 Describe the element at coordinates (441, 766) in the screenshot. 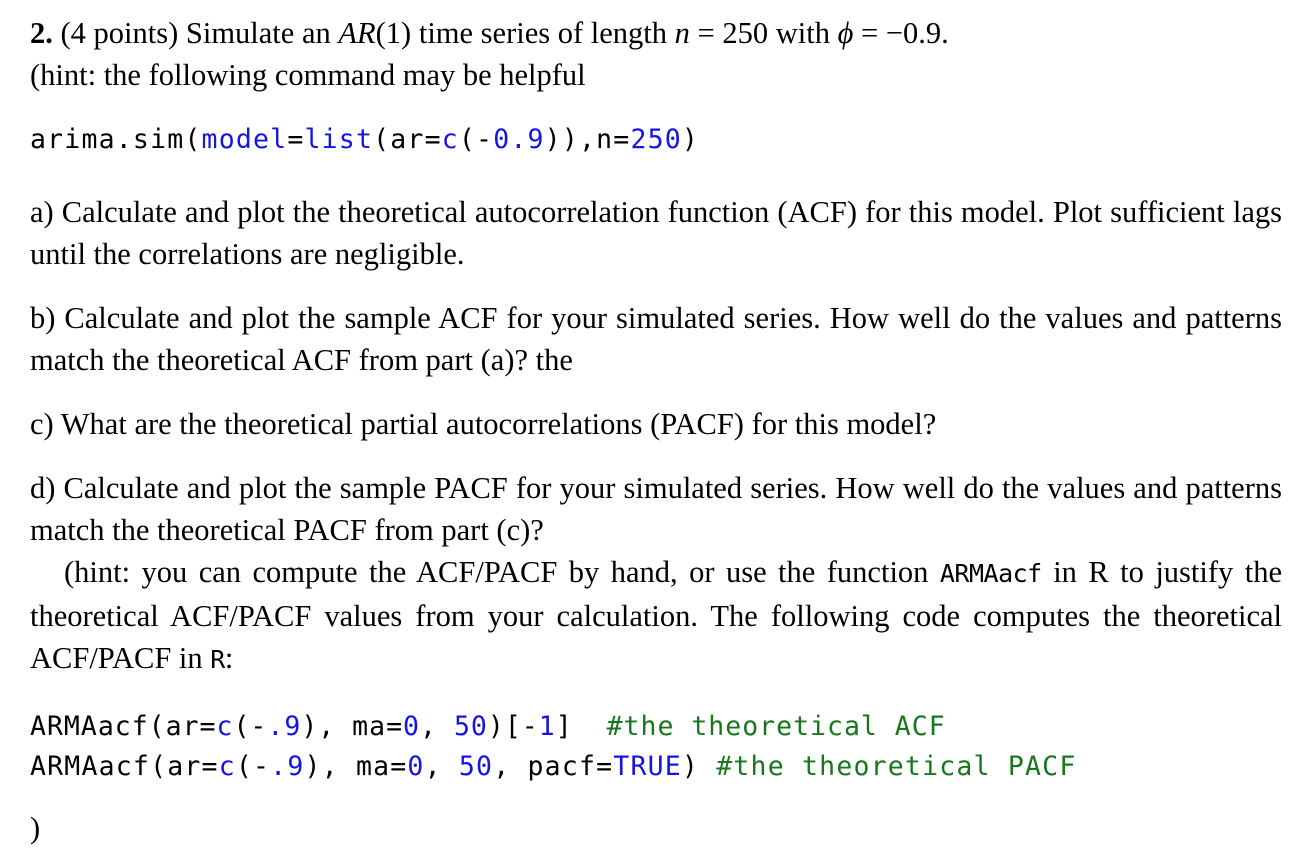

I see `pacf-token-comma: ,` at that location.